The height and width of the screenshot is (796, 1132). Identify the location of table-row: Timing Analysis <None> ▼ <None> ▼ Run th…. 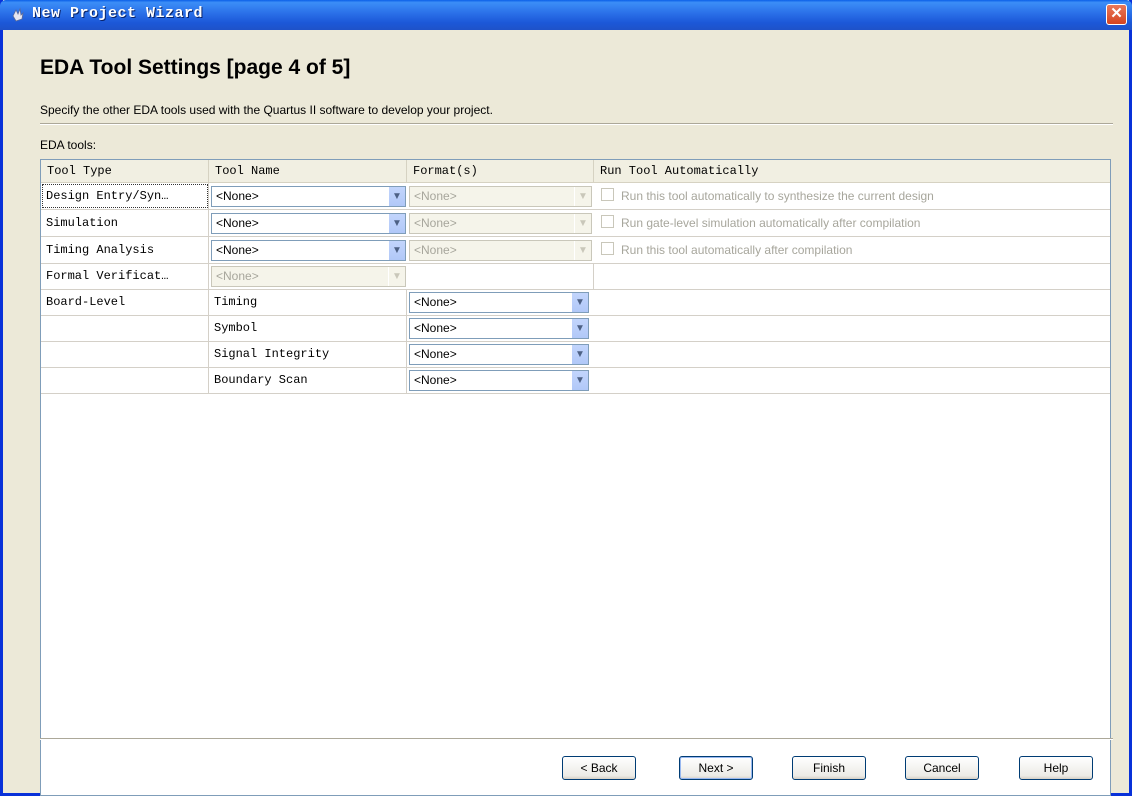
(575, 250).